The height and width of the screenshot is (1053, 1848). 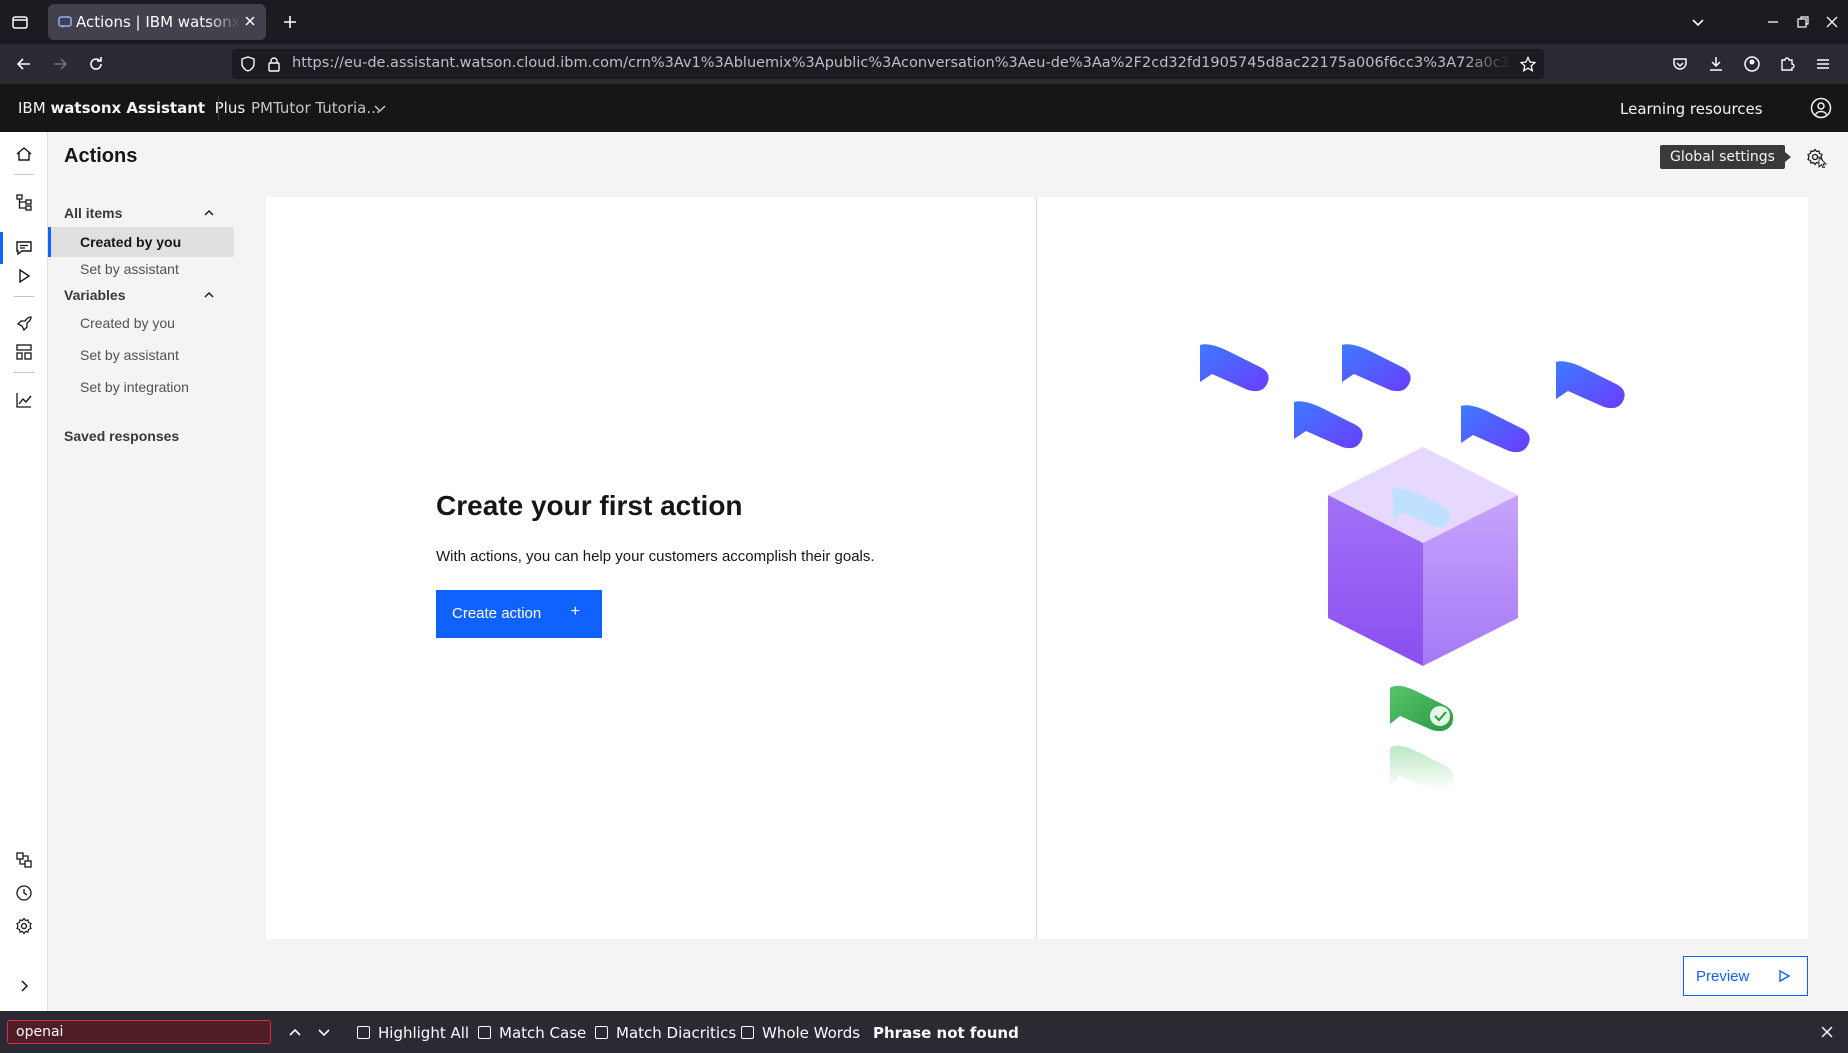 What do you see at coordinates (1773, 22) in the screenshot?
I see `minimize-icon` at bounding box center [1773, 22].